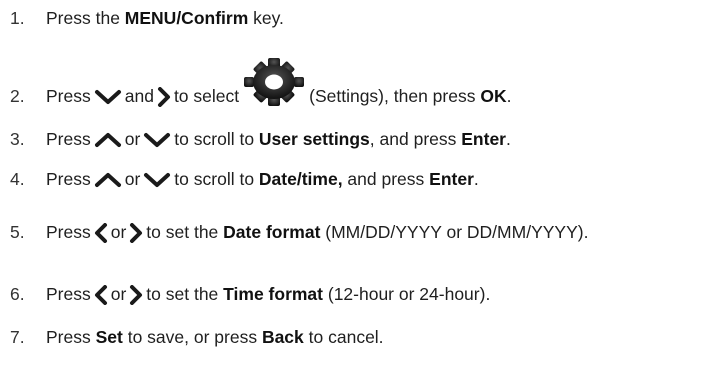  What do you see at coordinates (274, 82) in the screenshot?
I see `gear-icon` at bounding box center [274, 82].